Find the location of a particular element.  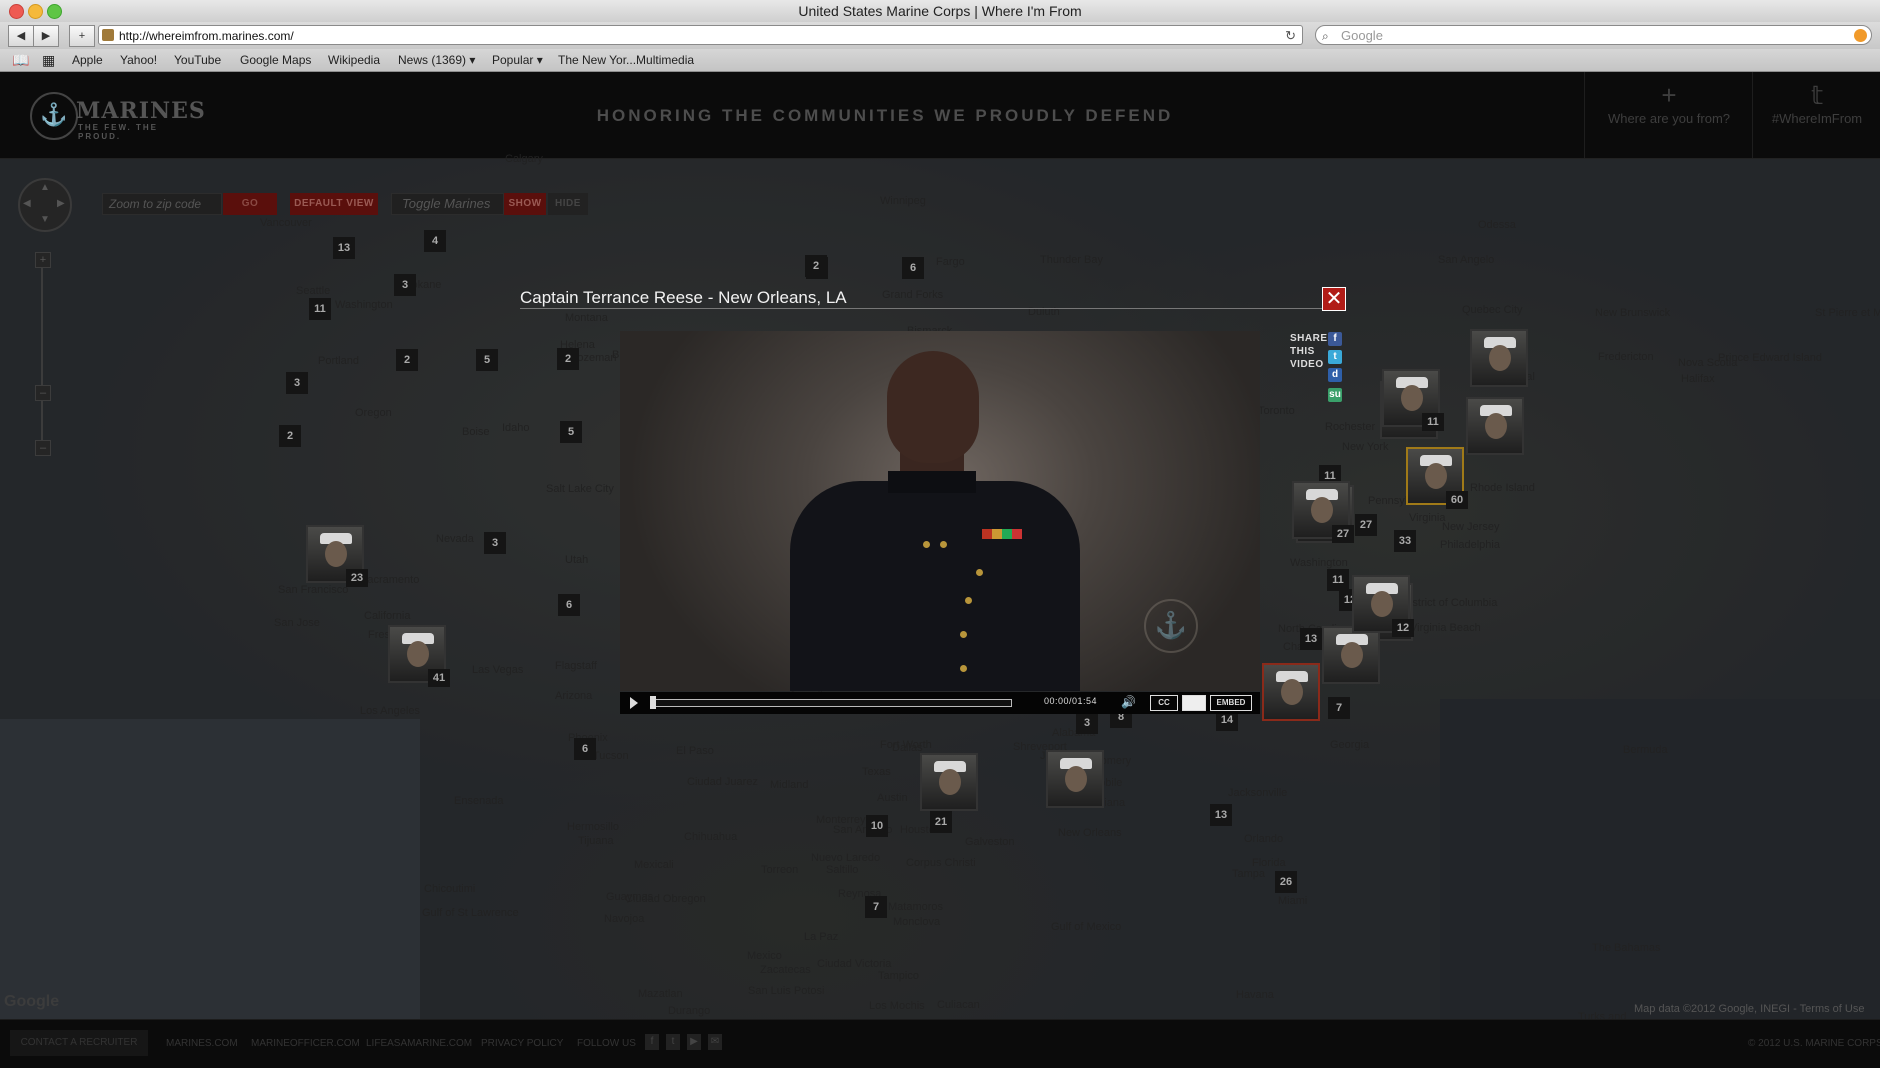

marker-cluster: 27 is located at coordinates (1366, 525).